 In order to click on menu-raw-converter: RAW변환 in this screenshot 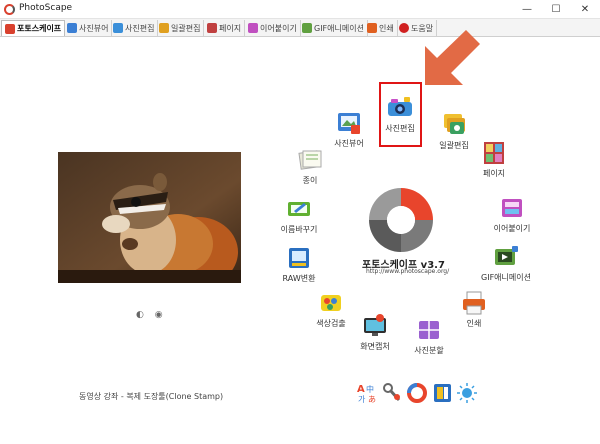, I will do `click(299, 264)`.